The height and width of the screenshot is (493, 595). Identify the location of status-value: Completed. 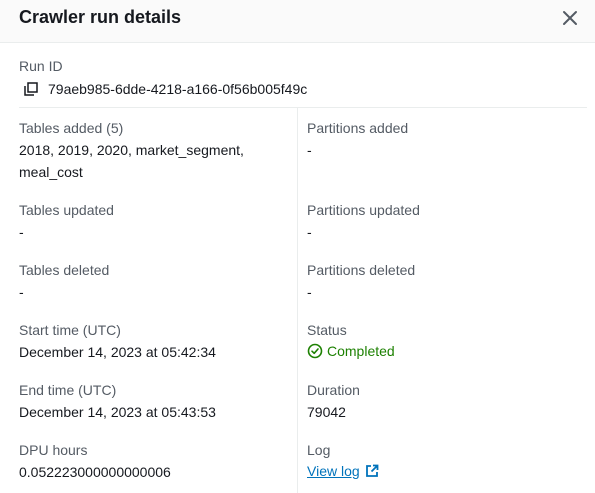
(361, 351).